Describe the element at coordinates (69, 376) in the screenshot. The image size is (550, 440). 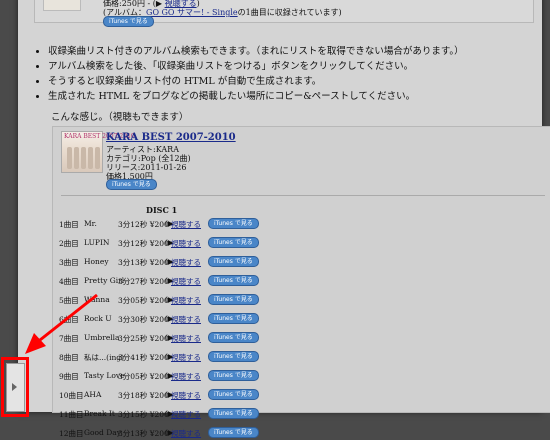
I see `track-number: 9曲目` at that location.